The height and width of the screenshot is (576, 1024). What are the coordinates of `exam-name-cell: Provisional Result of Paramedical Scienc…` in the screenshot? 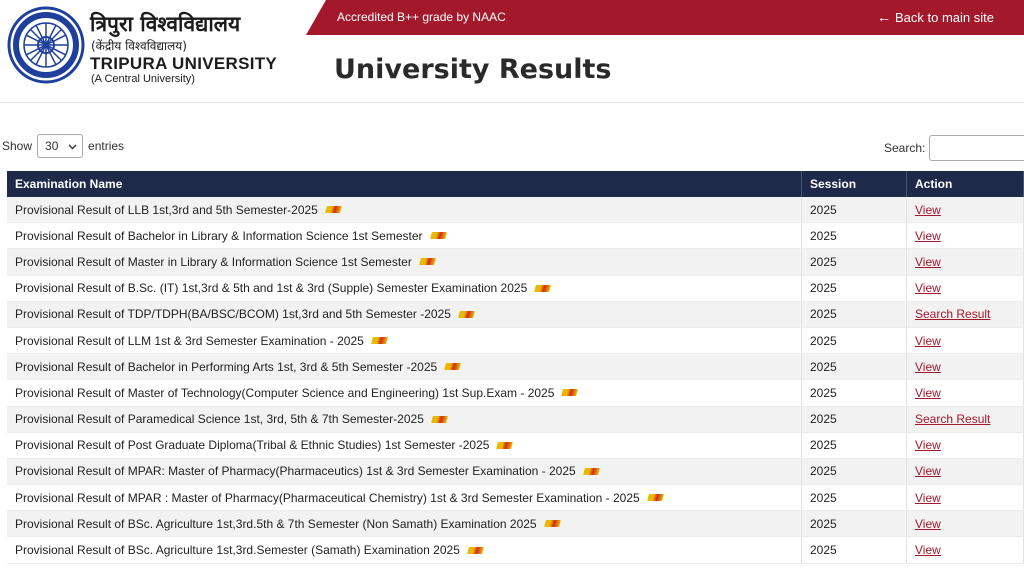 It's located at (404, 419).